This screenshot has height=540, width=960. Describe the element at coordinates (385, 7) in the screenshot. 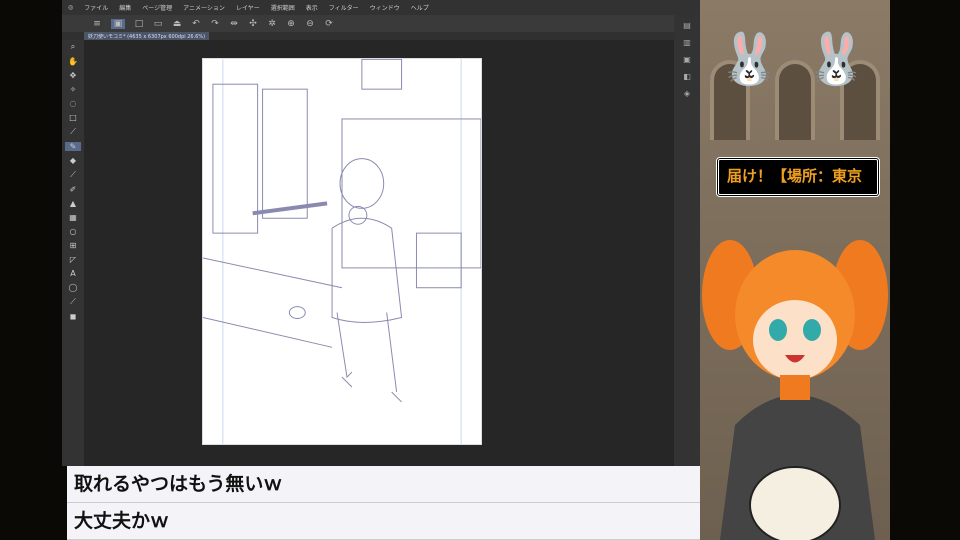

I see `menu-window: ウィンドウ` at that location.